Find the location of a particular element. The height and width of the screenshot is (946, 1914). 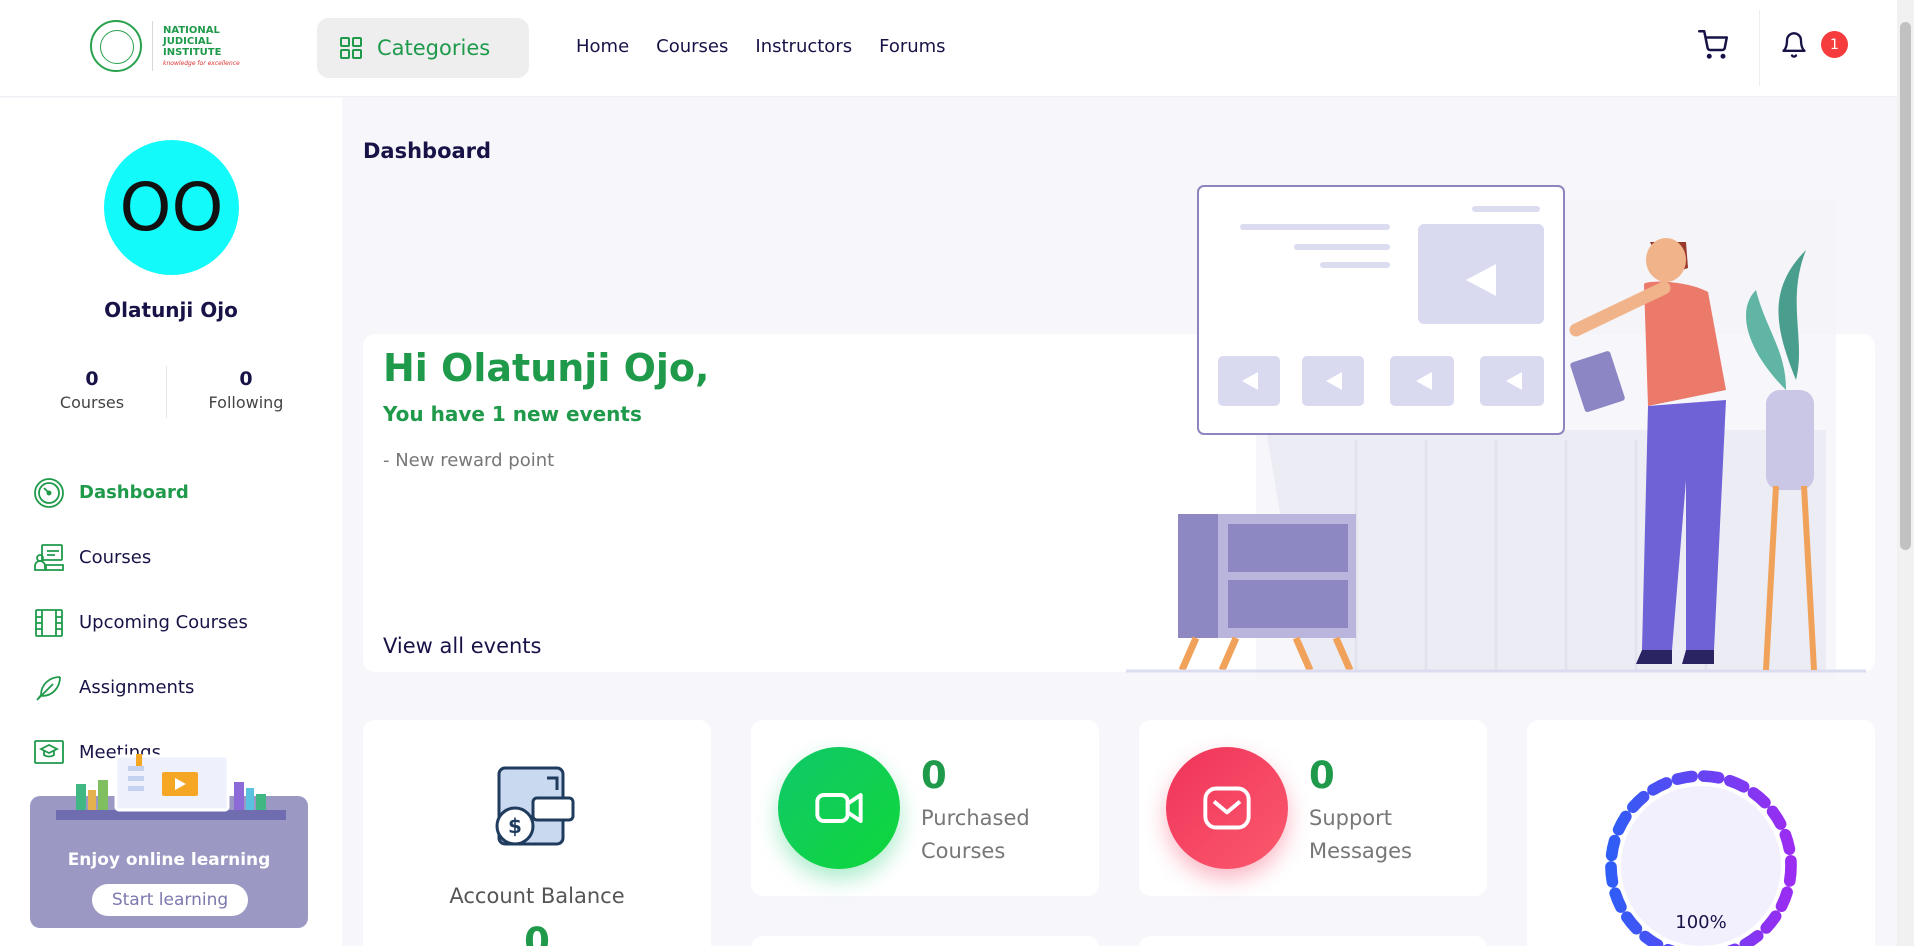

sidebar-item-assignments: Assignments is located at coordinates (140, 687).